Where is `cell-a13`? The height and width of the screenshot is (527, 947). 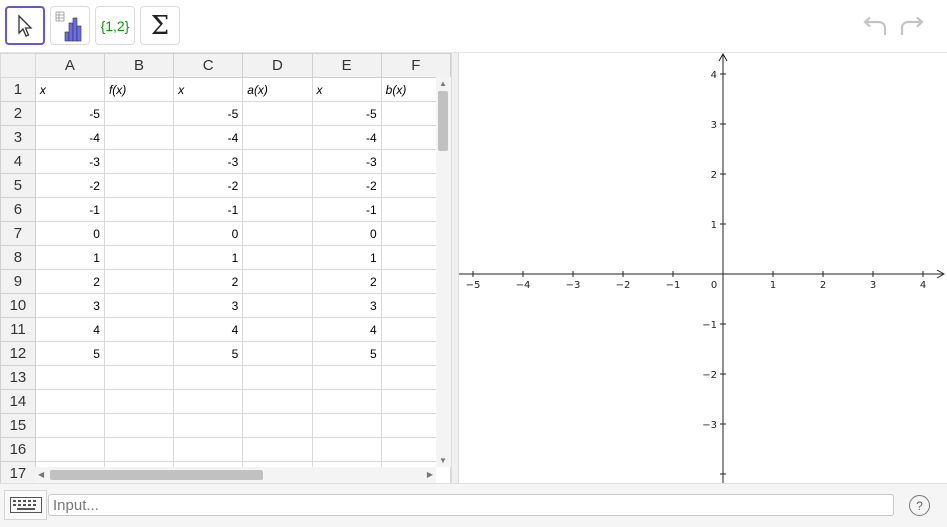
cell-a13 is located at coordinates (69, 377).